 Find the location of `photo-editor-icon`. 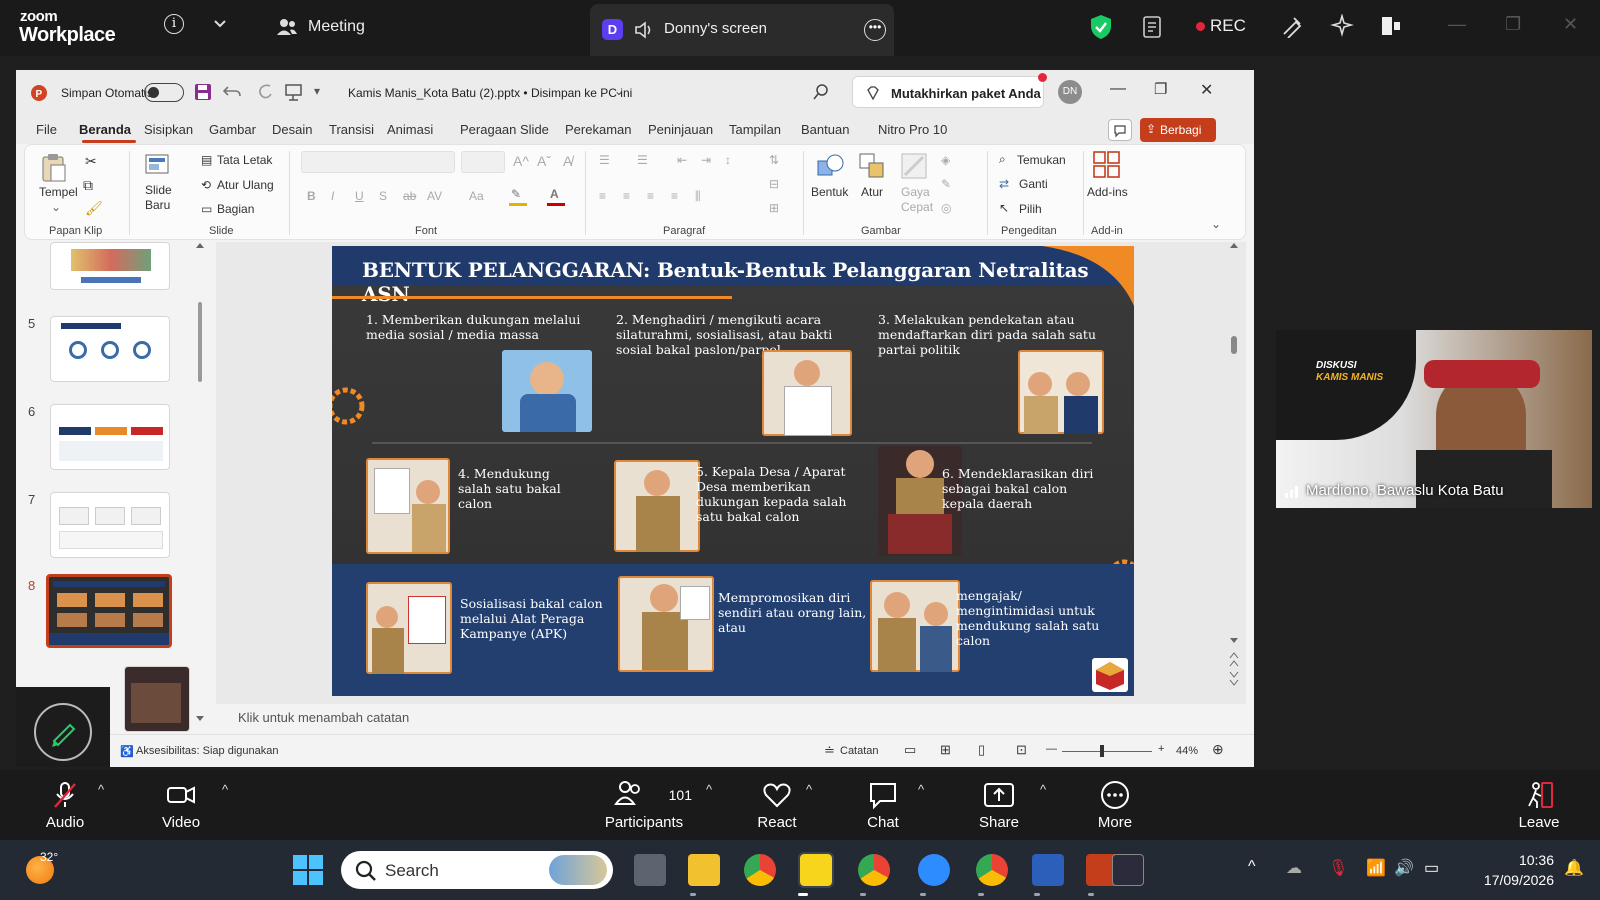

photo-editor-icon is located at coordinates (1128, 870).